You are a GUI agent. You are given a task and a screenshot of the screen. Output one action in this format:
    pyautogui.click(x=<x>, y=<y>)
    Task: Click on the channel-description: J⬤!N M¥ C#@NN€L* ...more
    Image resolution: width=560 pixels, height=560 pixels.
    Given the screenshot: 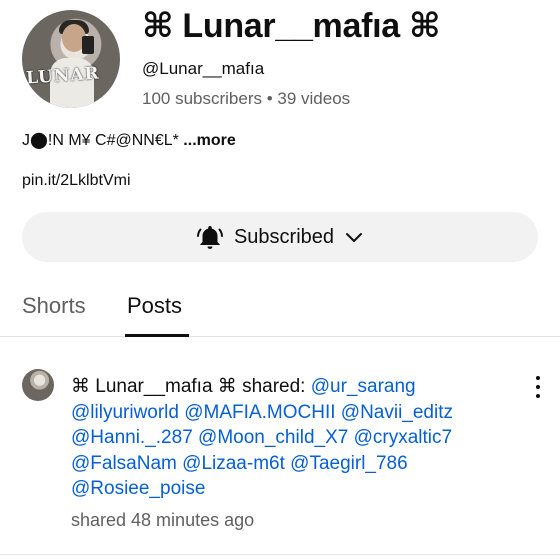 What is the action you would take?
    pyautogui.click(x=129, y=140)
    